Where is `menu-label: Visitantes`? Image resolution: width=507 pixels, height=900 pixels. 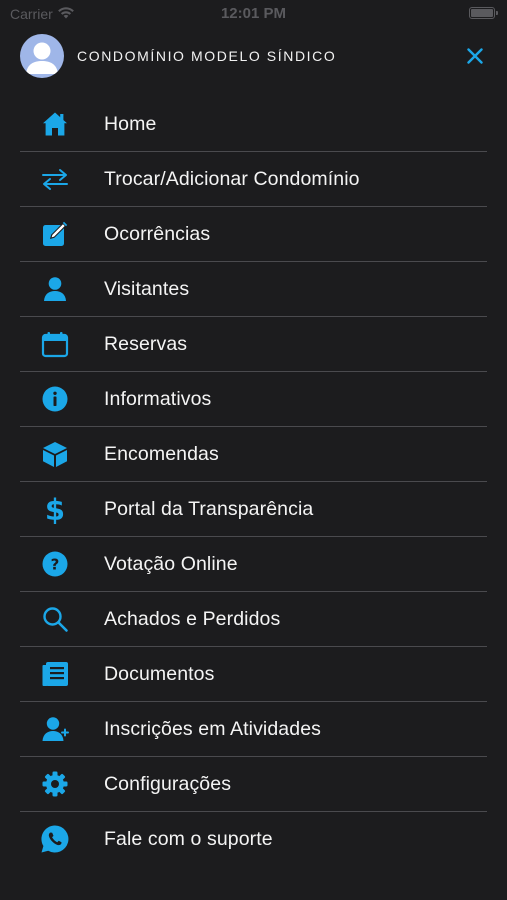 menu-label: Visitantes is located at coordinates (147, 288).